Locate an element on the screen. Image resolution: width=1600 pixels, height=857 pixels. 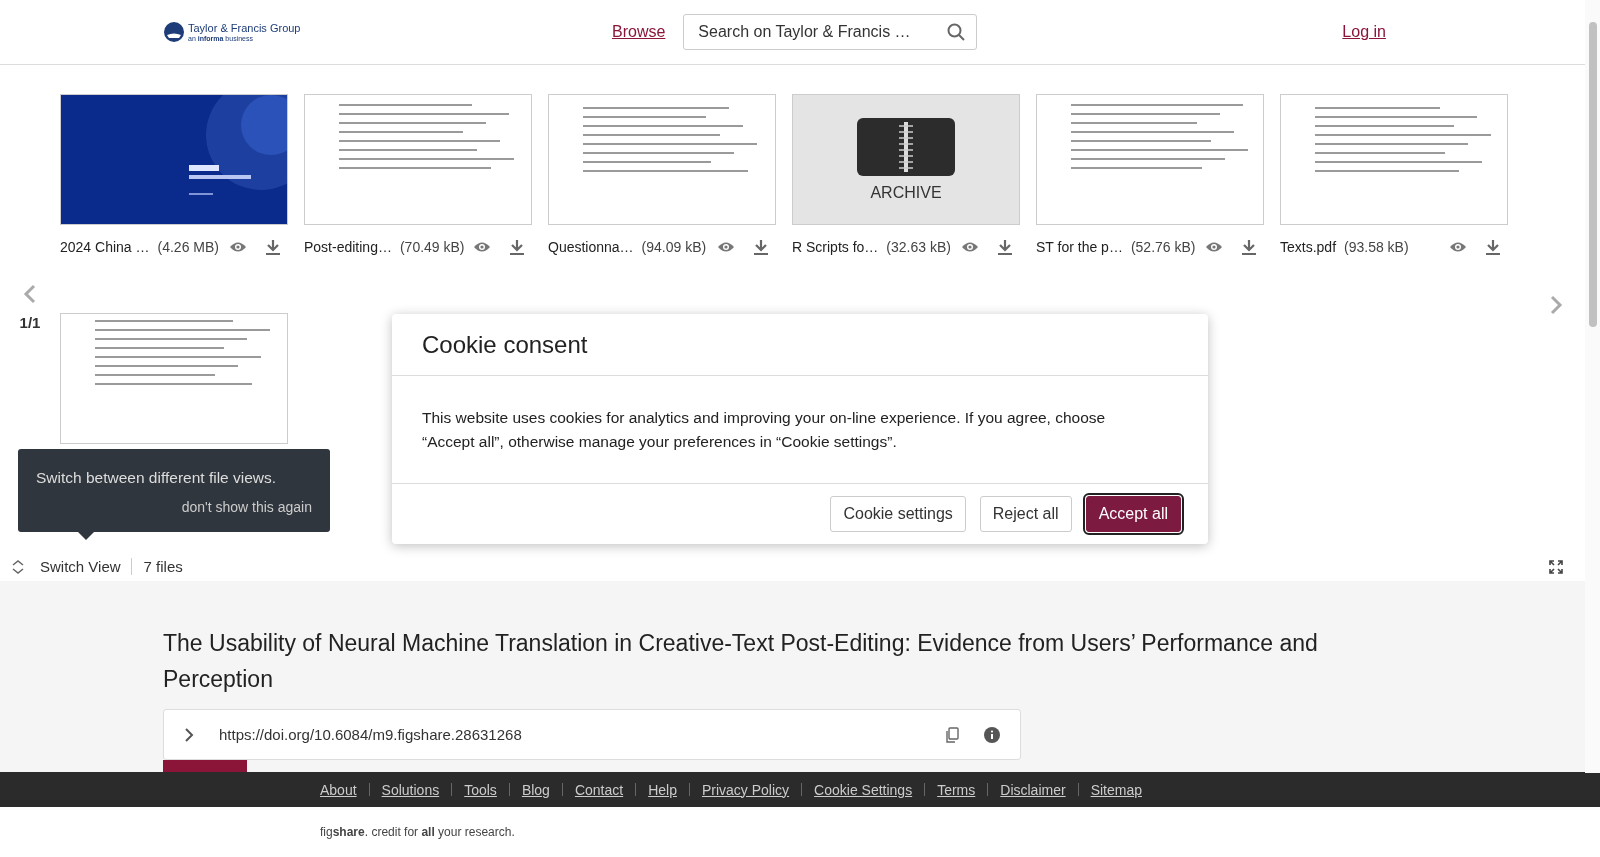
file-size: (32.63 kB) is located at coordinates (918, 247).